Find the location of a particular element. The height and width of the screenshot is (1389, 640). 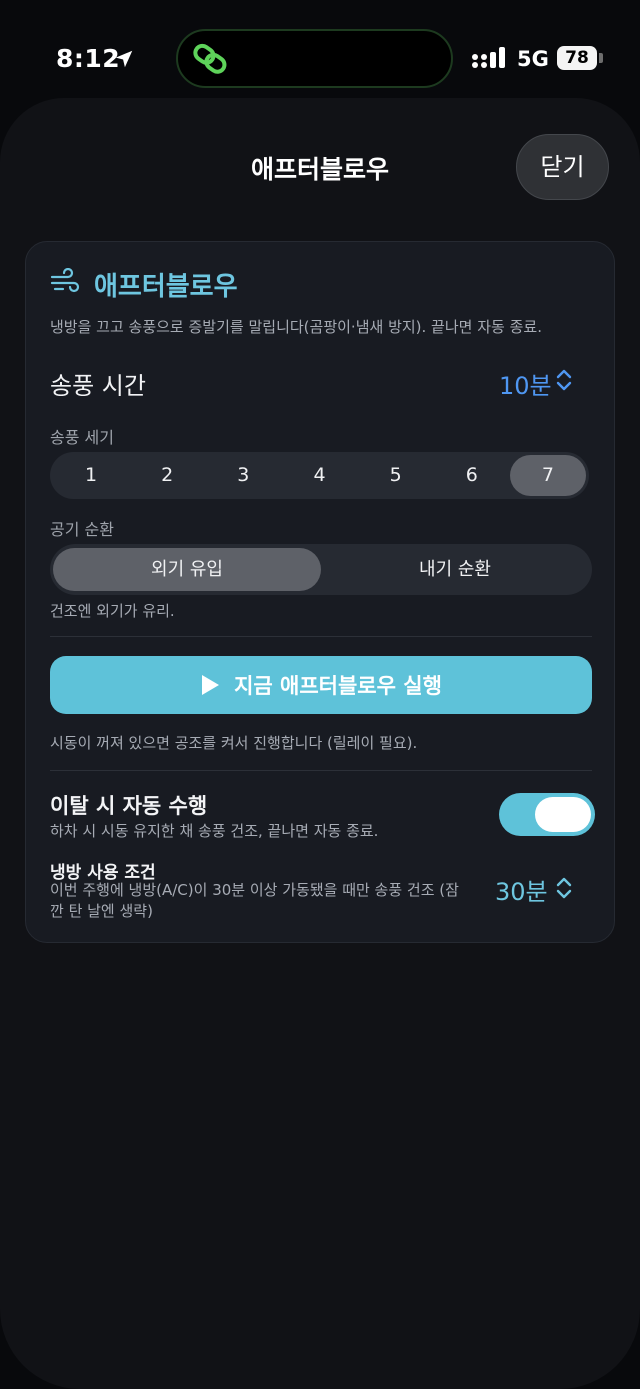

status-time: 8:12 is located at coordinates (88, 58).